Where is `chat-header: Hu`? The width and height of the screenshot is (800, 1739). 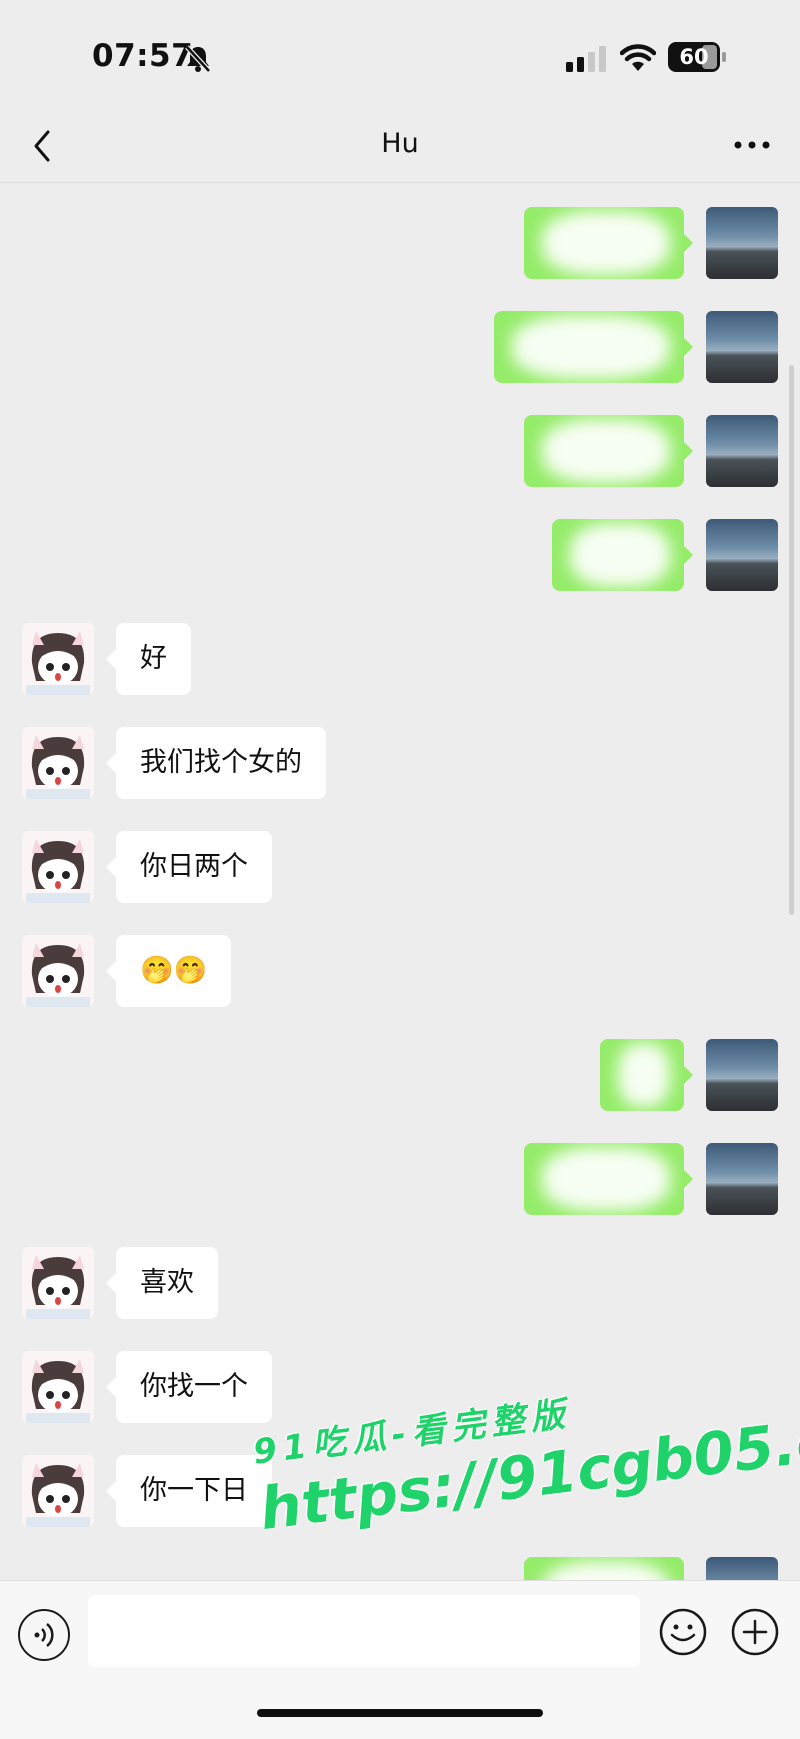 chat-header: Hu is located at coordinates (400, 146).